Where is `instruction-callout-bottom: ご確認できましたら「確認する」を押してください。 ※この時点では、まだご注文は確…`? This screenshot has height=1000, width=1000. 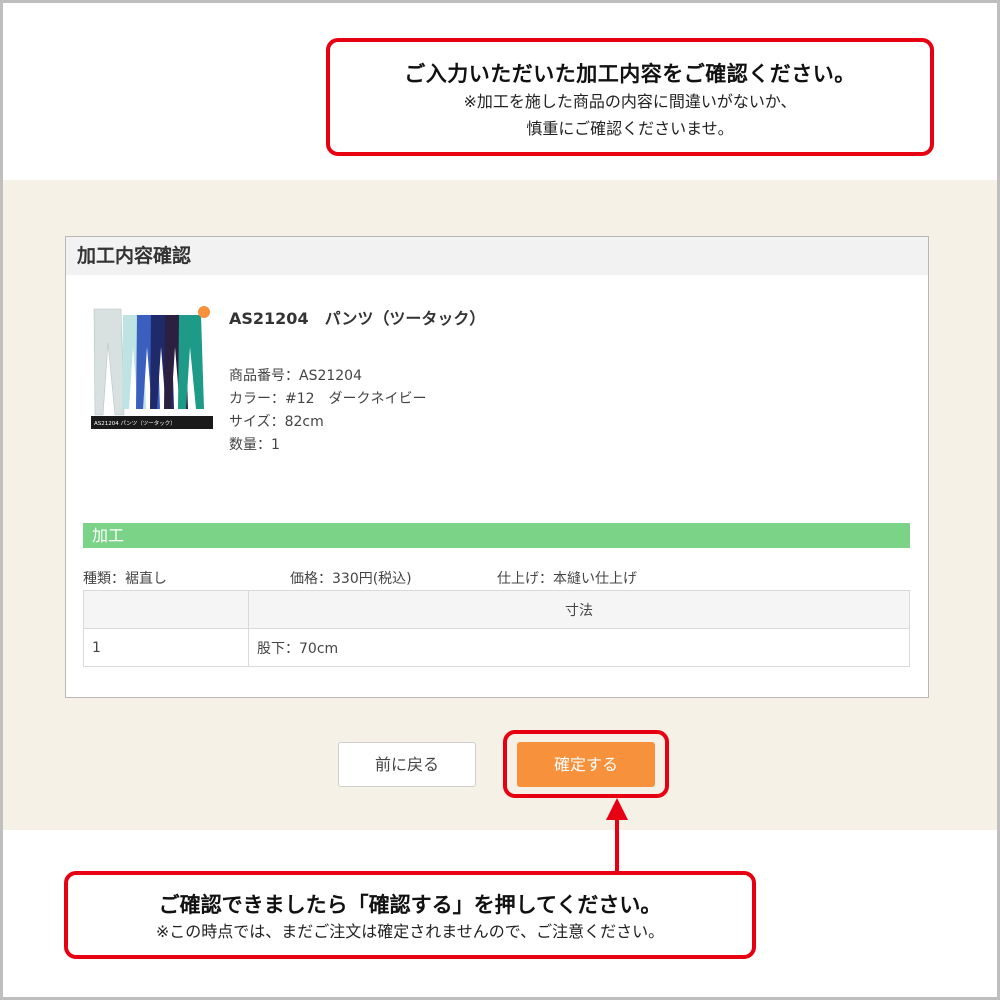 instruction-callout-bottom: ご確認できましたら「確認する」を押してください。 ※この時点では、まだご注文は確… is located at coordinates (410, 915).